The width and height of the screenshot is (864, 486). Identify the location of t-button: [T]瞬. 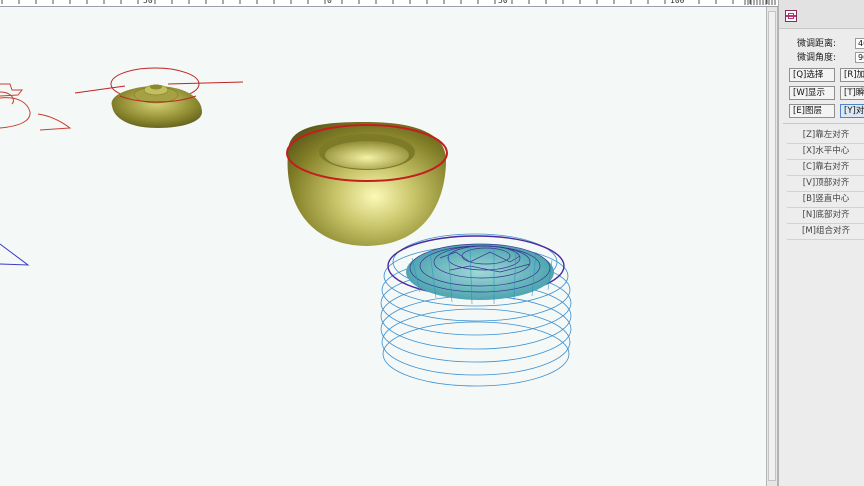
(852, 93).